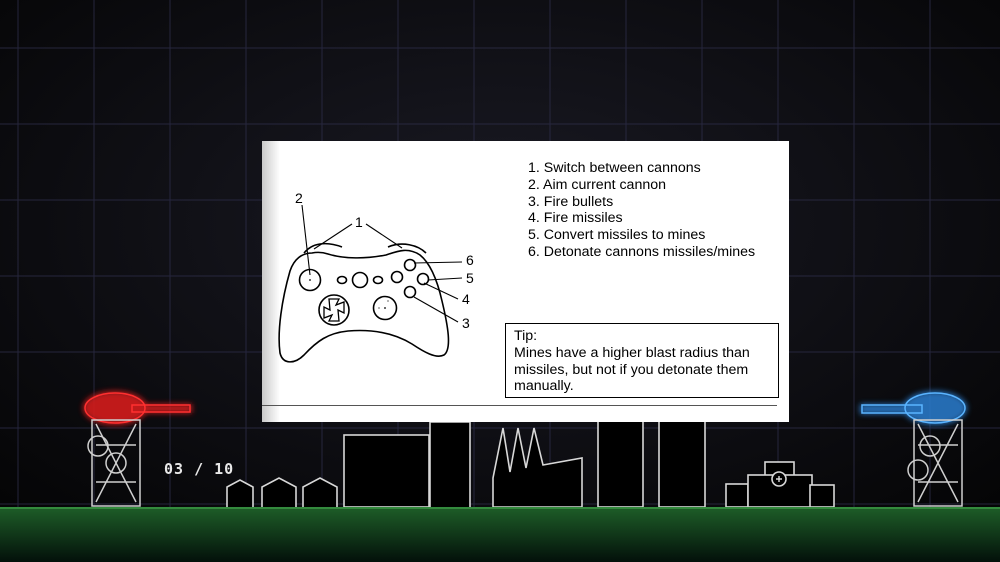 The width and height of the screenshot is (1000, 562). I want to click on button-x-icon, so click(397, 277).